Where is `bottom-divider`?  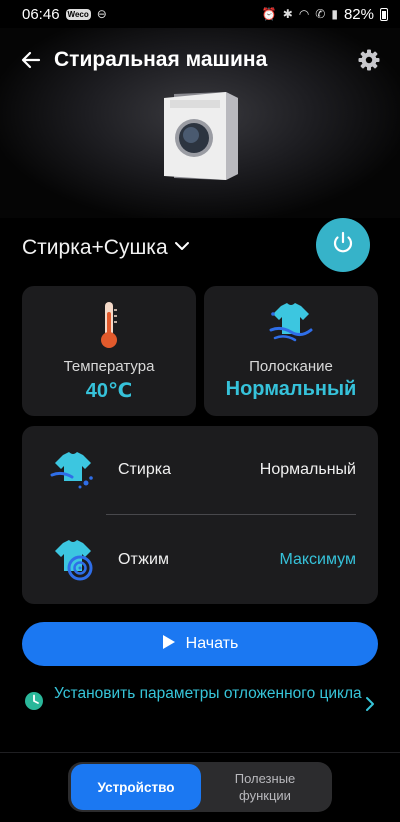 bottom-divider is located at coordinates (200, 752).